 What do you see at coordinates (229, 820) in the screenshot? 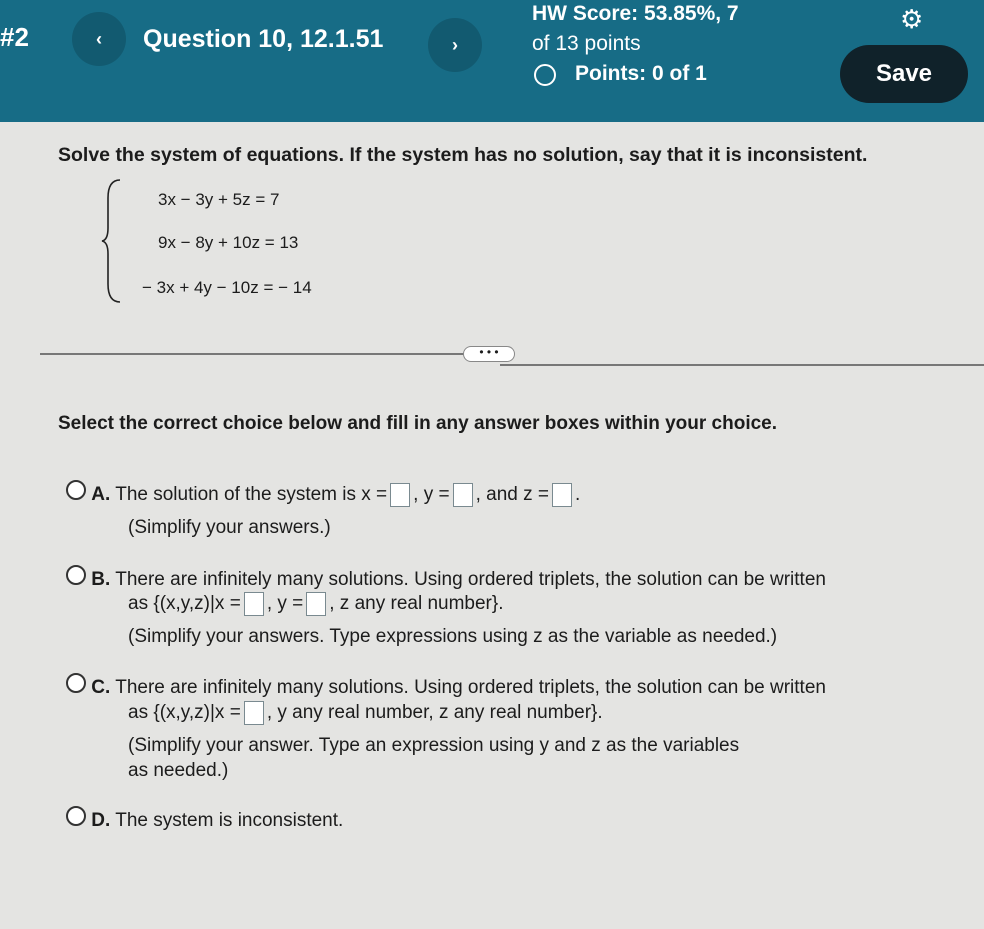
I see `choice-text: The system is inconsistent.` at bounding box center [229, 820].